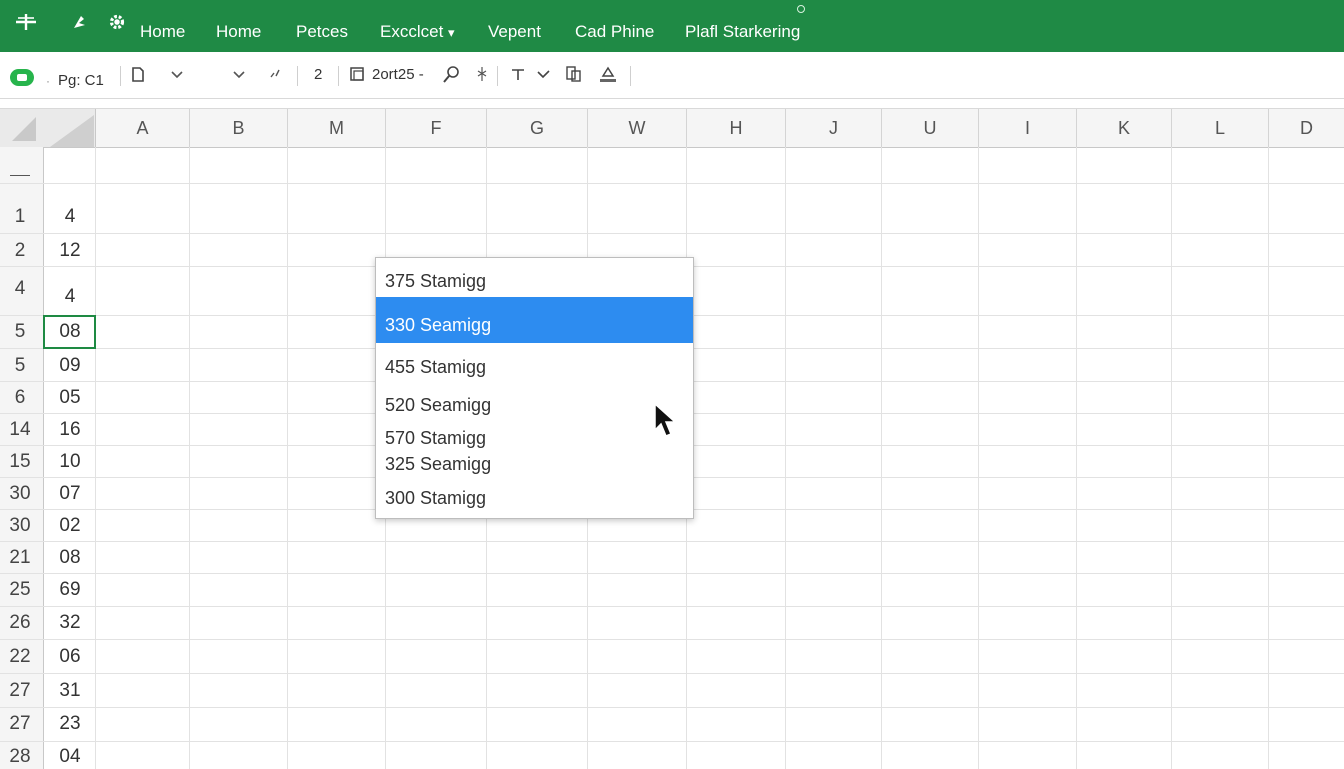 Image resolution: width=1344 pixels, height=769 pixels. What do you see at coordinates (534, 498) in the screenshot?
I see `dropdown-item: 300 Stamigg` at bounding box center [534, 498].